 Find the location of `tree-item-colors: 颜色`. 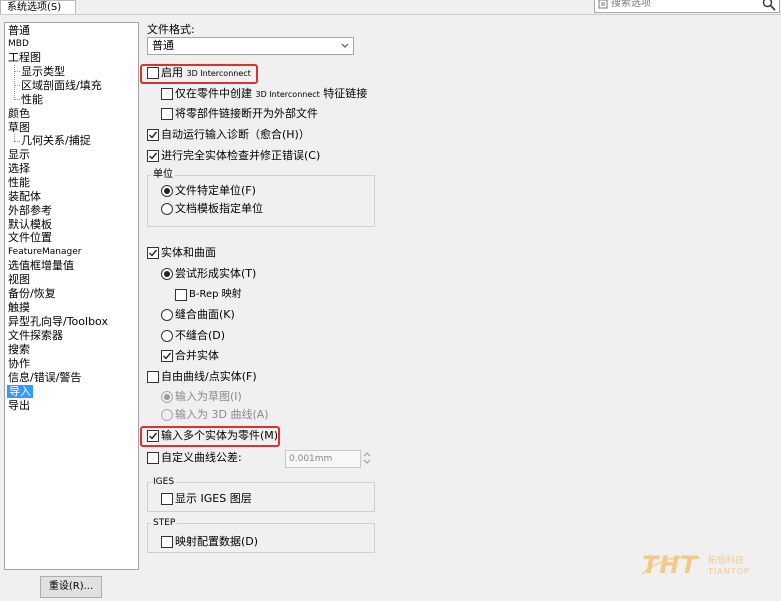

tree-item-colors: 颜色 is located at coordinates (19, 113).